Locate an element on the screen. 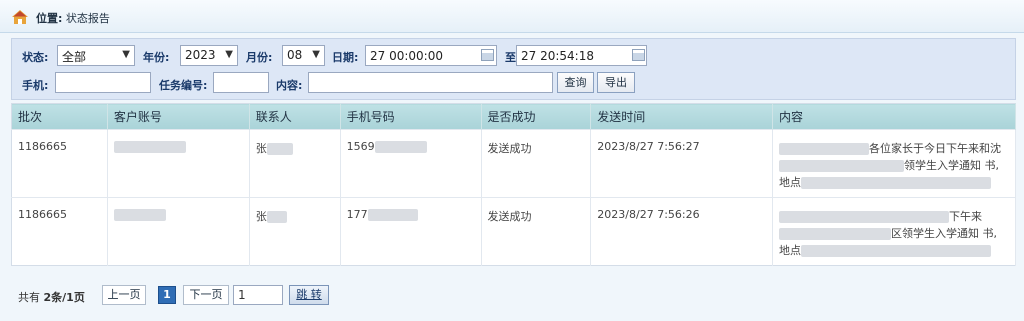 The image size is (1024, 321). status-select-value: 全部 is located at coordinates (74, 57).